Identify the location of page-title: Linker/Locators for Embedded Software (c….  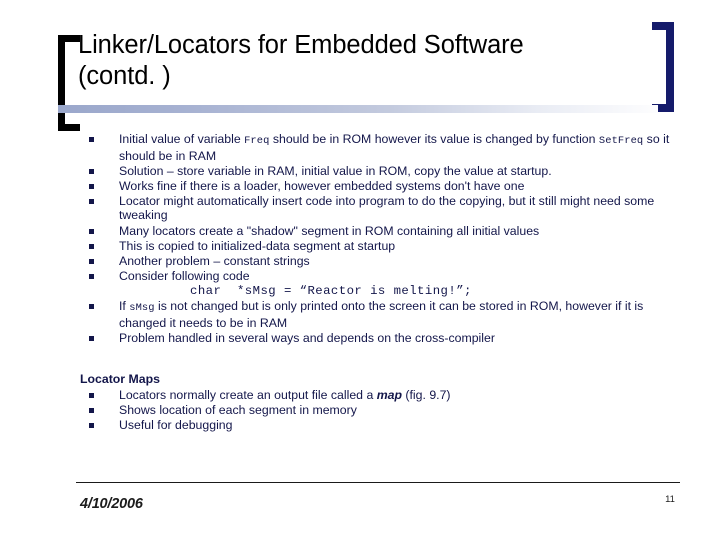
(301, 60).